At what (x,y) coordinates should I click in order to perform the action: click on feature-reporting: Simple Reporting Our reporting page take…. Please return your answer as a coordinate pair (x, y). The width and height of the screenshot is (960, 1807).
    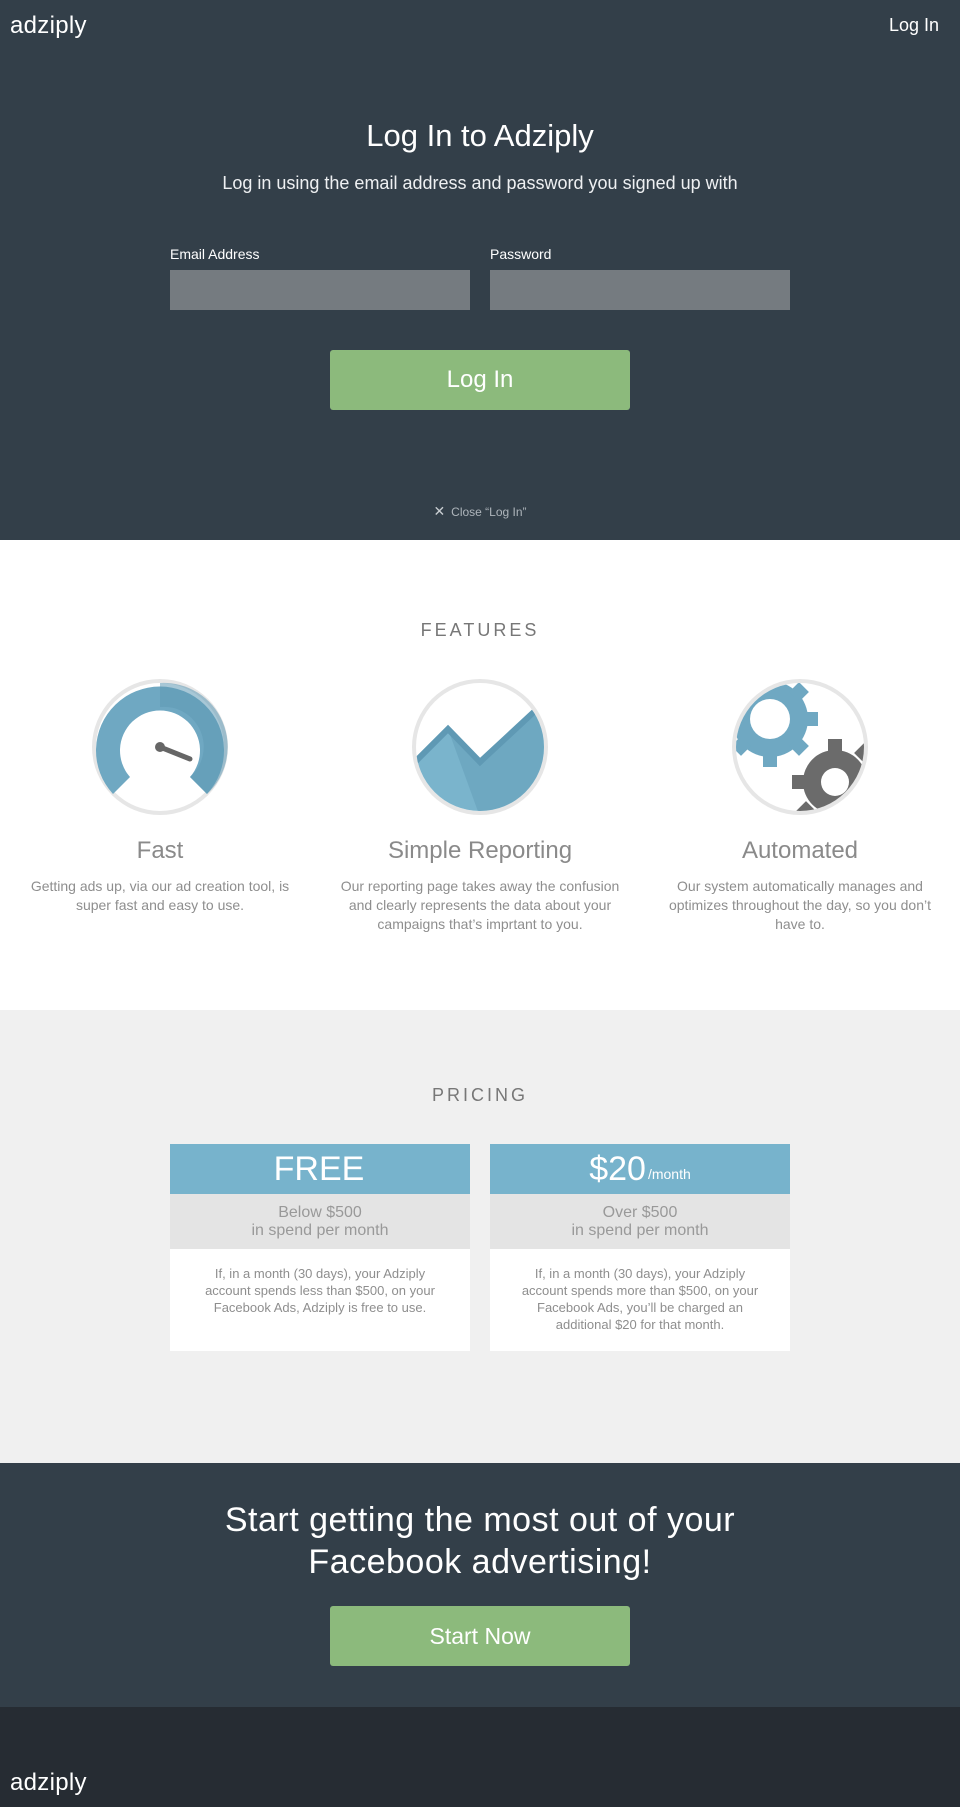
    Looking at the image, I should click on (480, 805).